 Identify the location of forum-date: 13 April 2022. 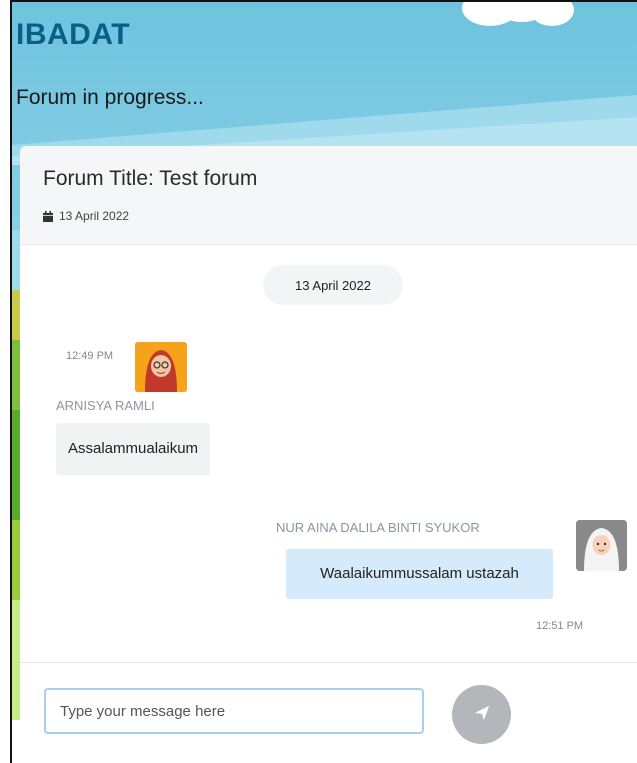
(94, 216).